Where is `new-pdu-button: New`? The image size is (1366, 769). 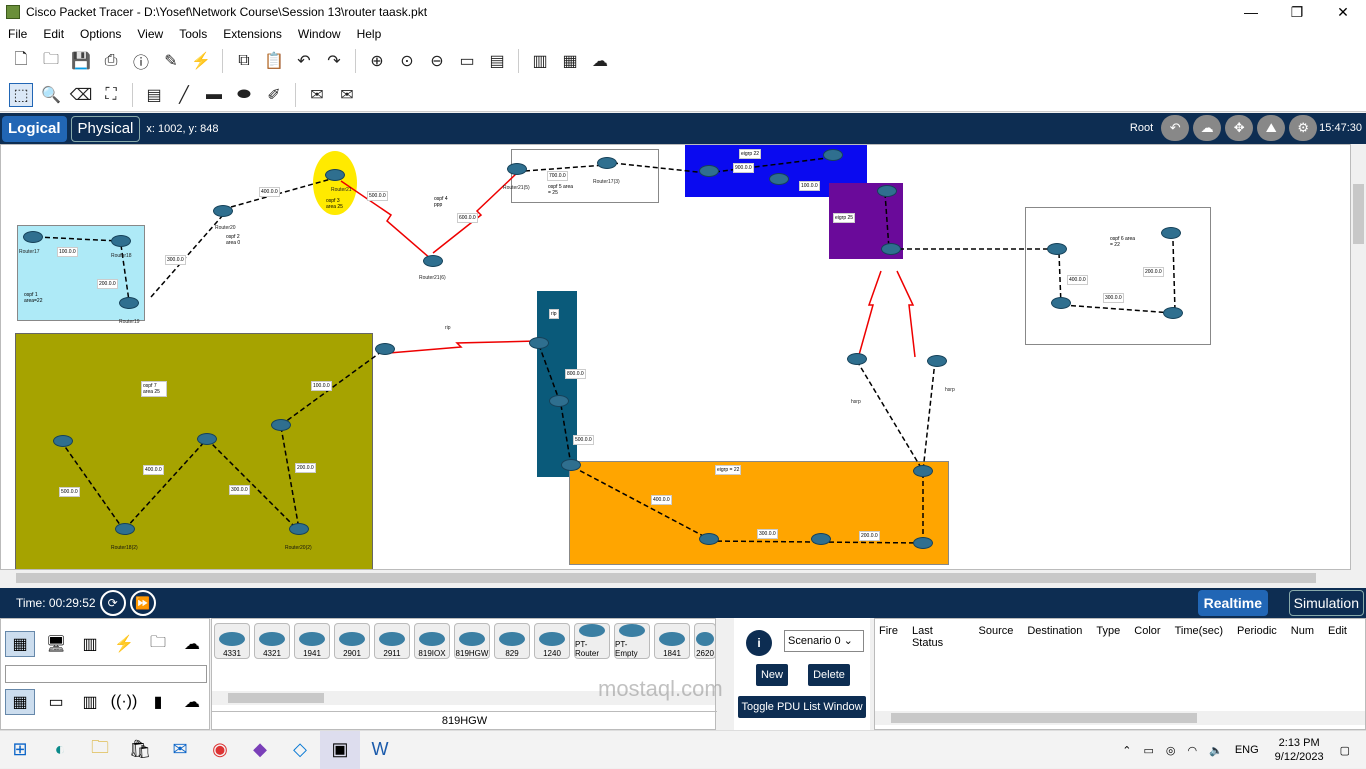 new-pdu-button: New is located at coordinates (772, 675).